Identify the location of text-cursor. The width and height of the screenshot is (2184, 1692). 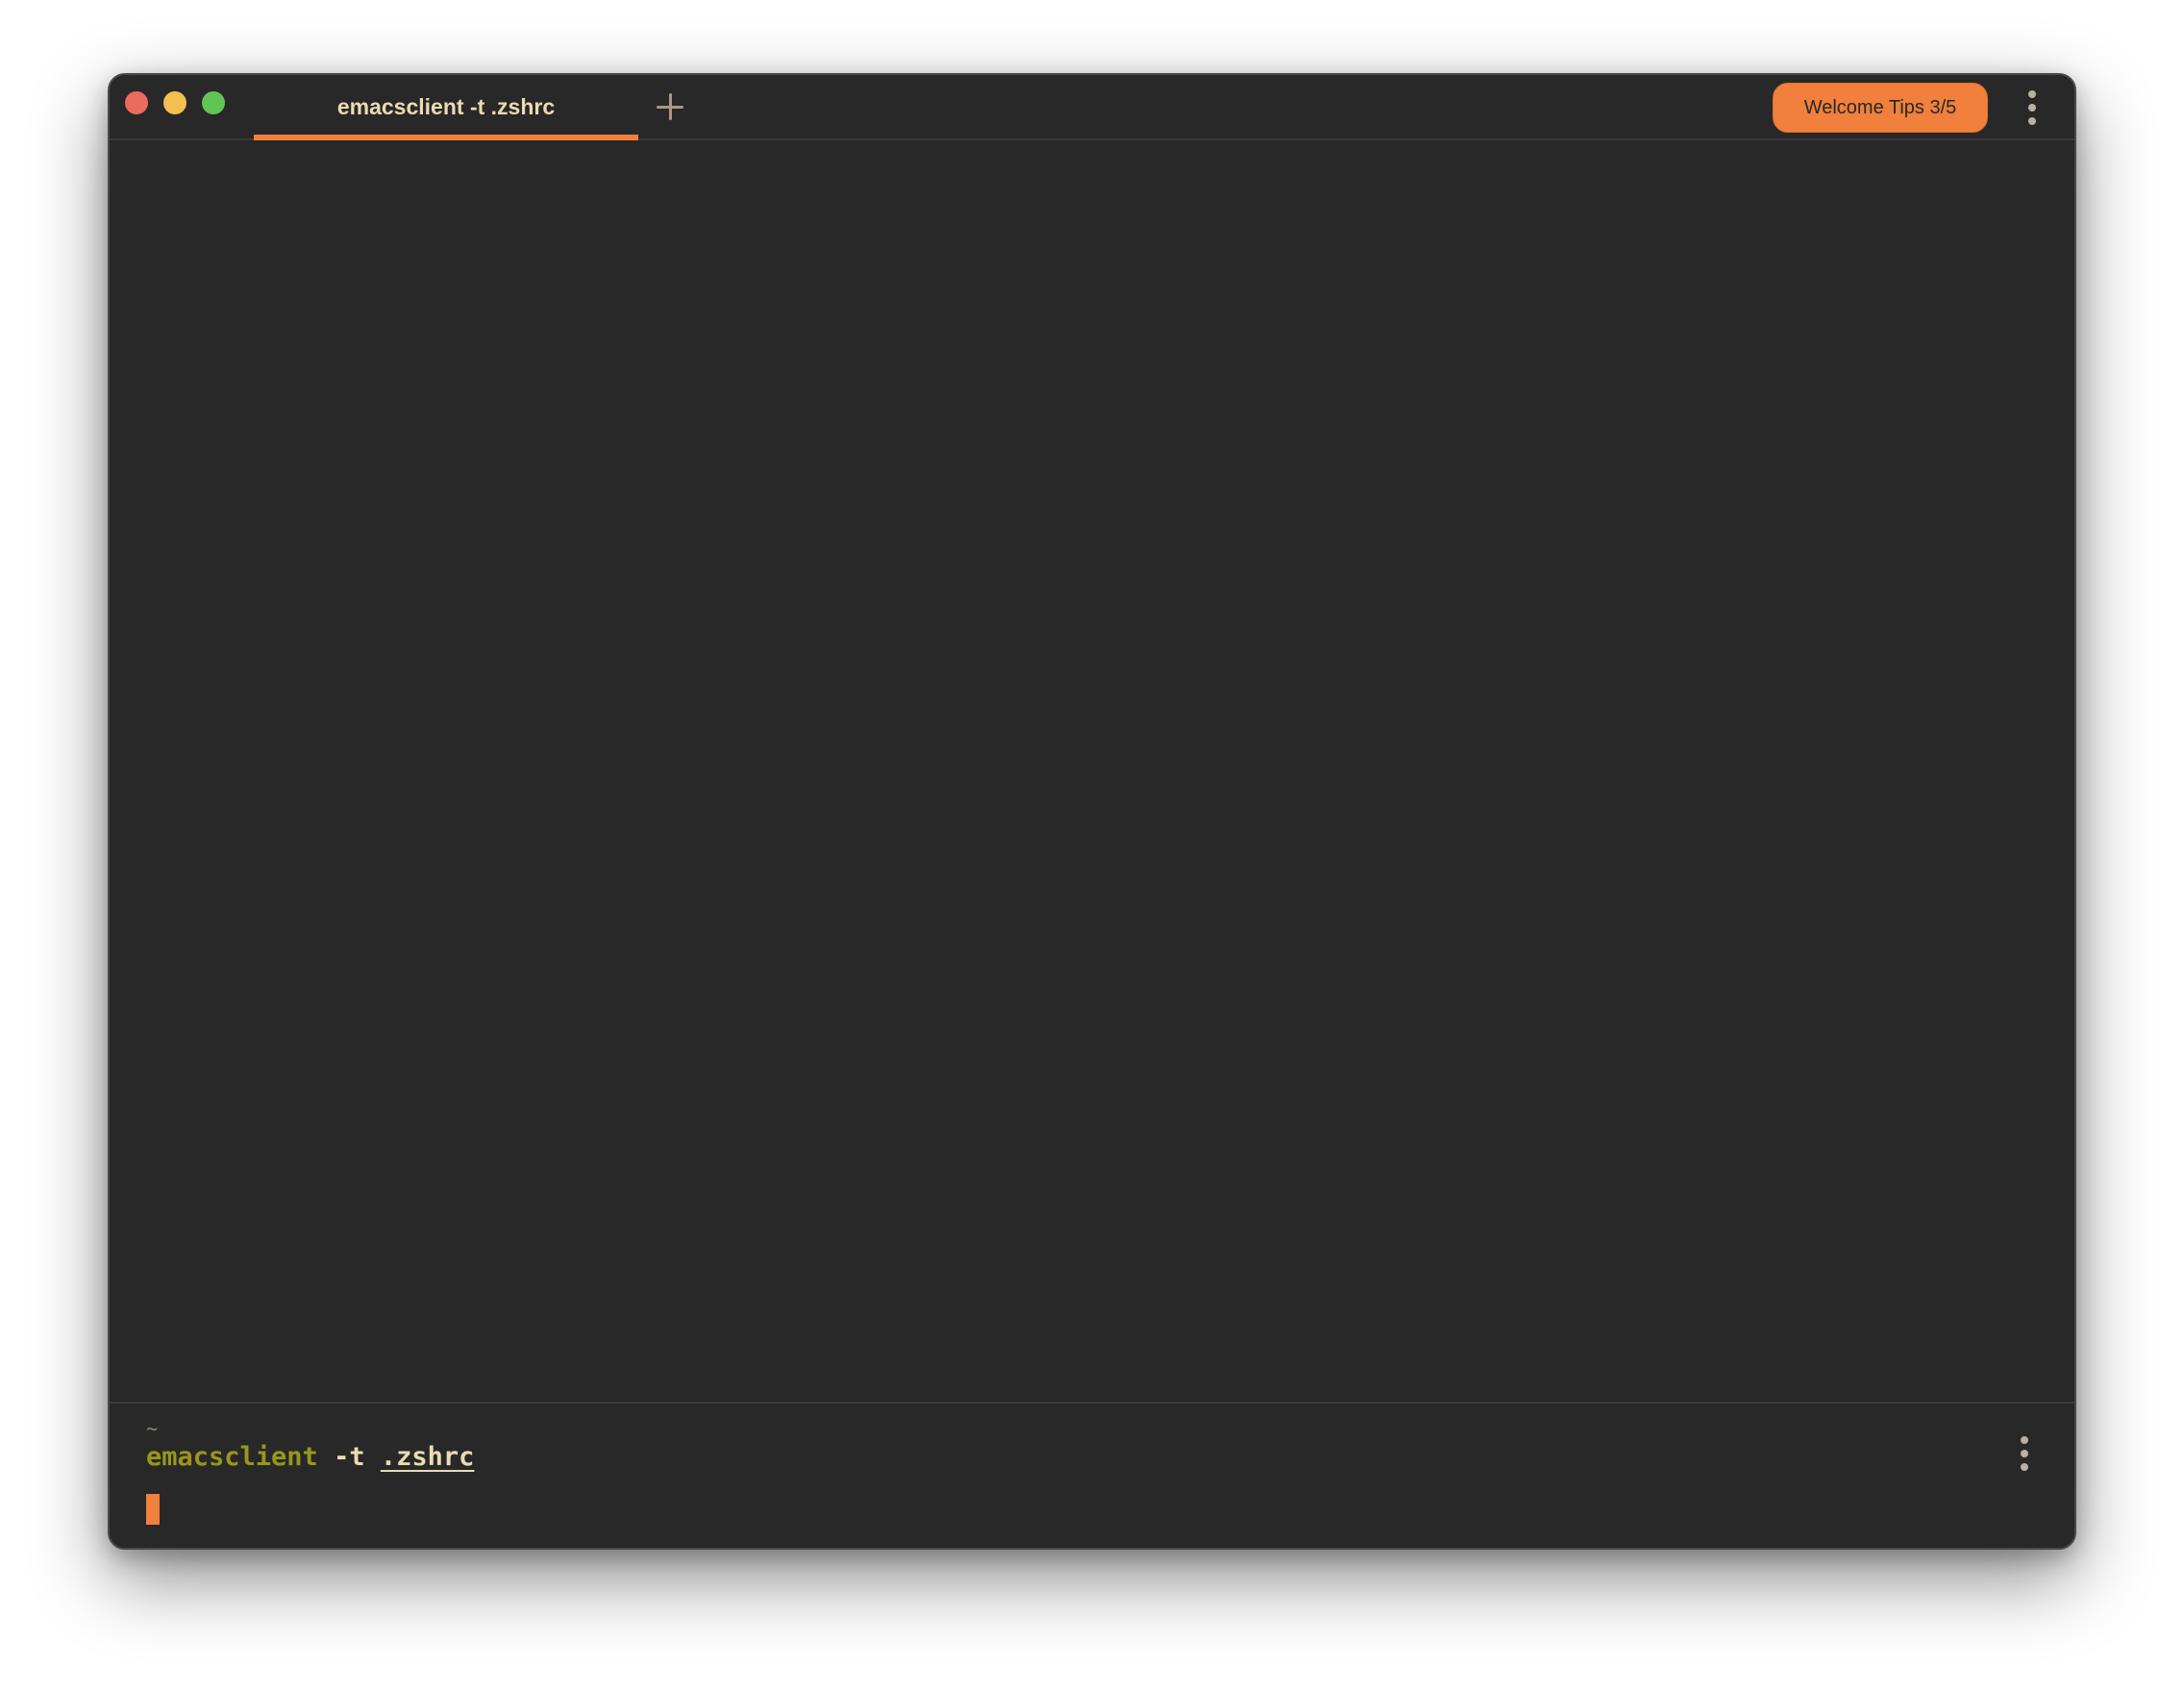
(153, 1509).